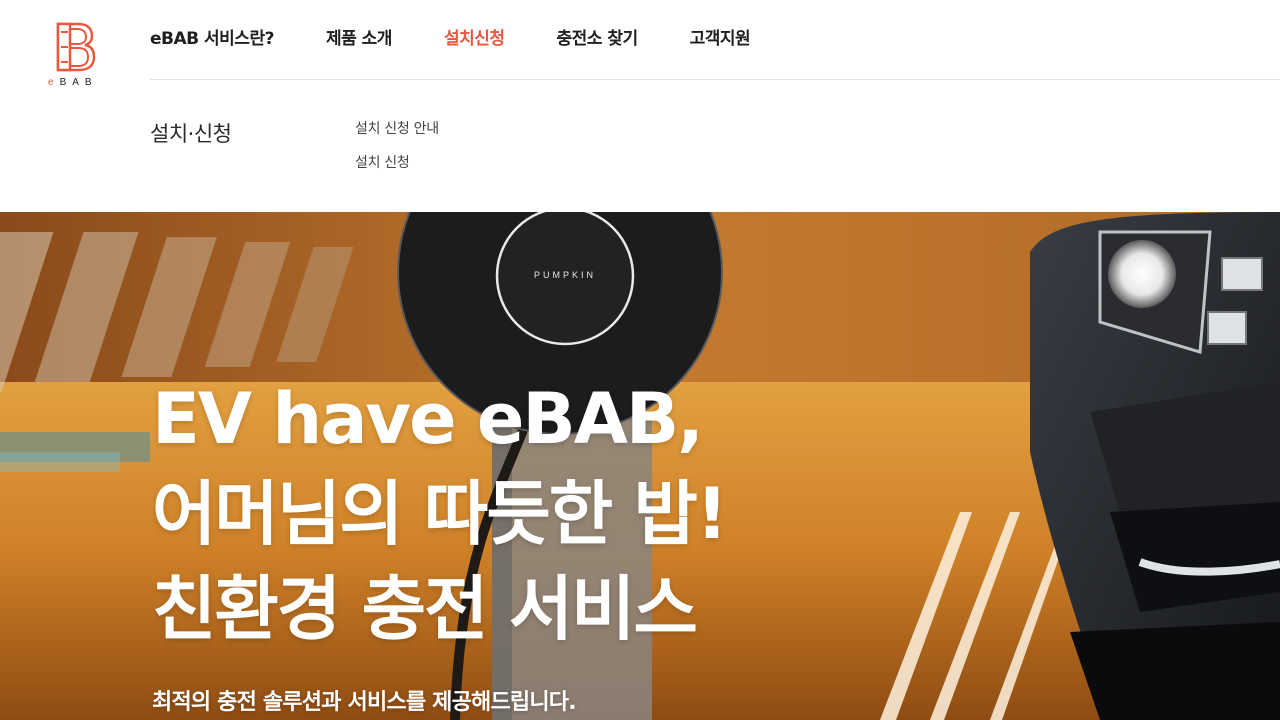  I want to click on submenu-title: 설치·신청, so click(191, 134).